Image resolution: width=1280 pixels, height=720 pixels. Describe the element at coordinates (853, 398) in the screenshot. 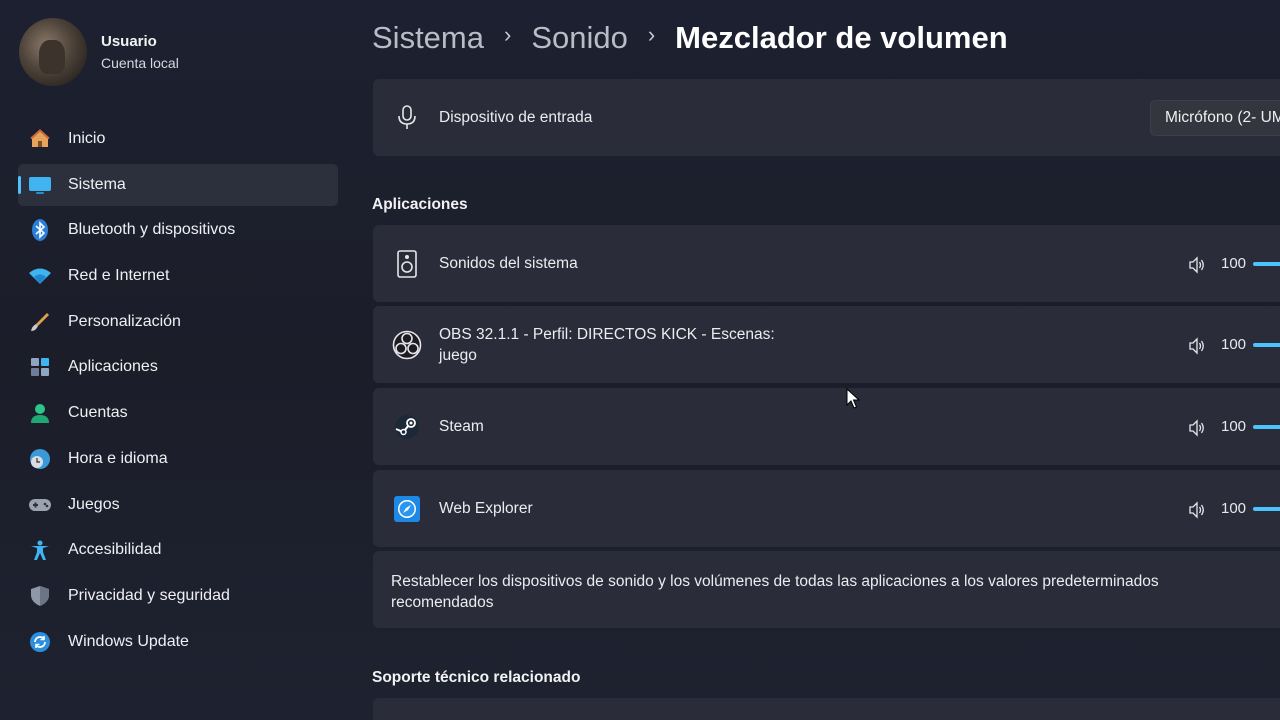

I see `mouse-cursor-icon` at that location.